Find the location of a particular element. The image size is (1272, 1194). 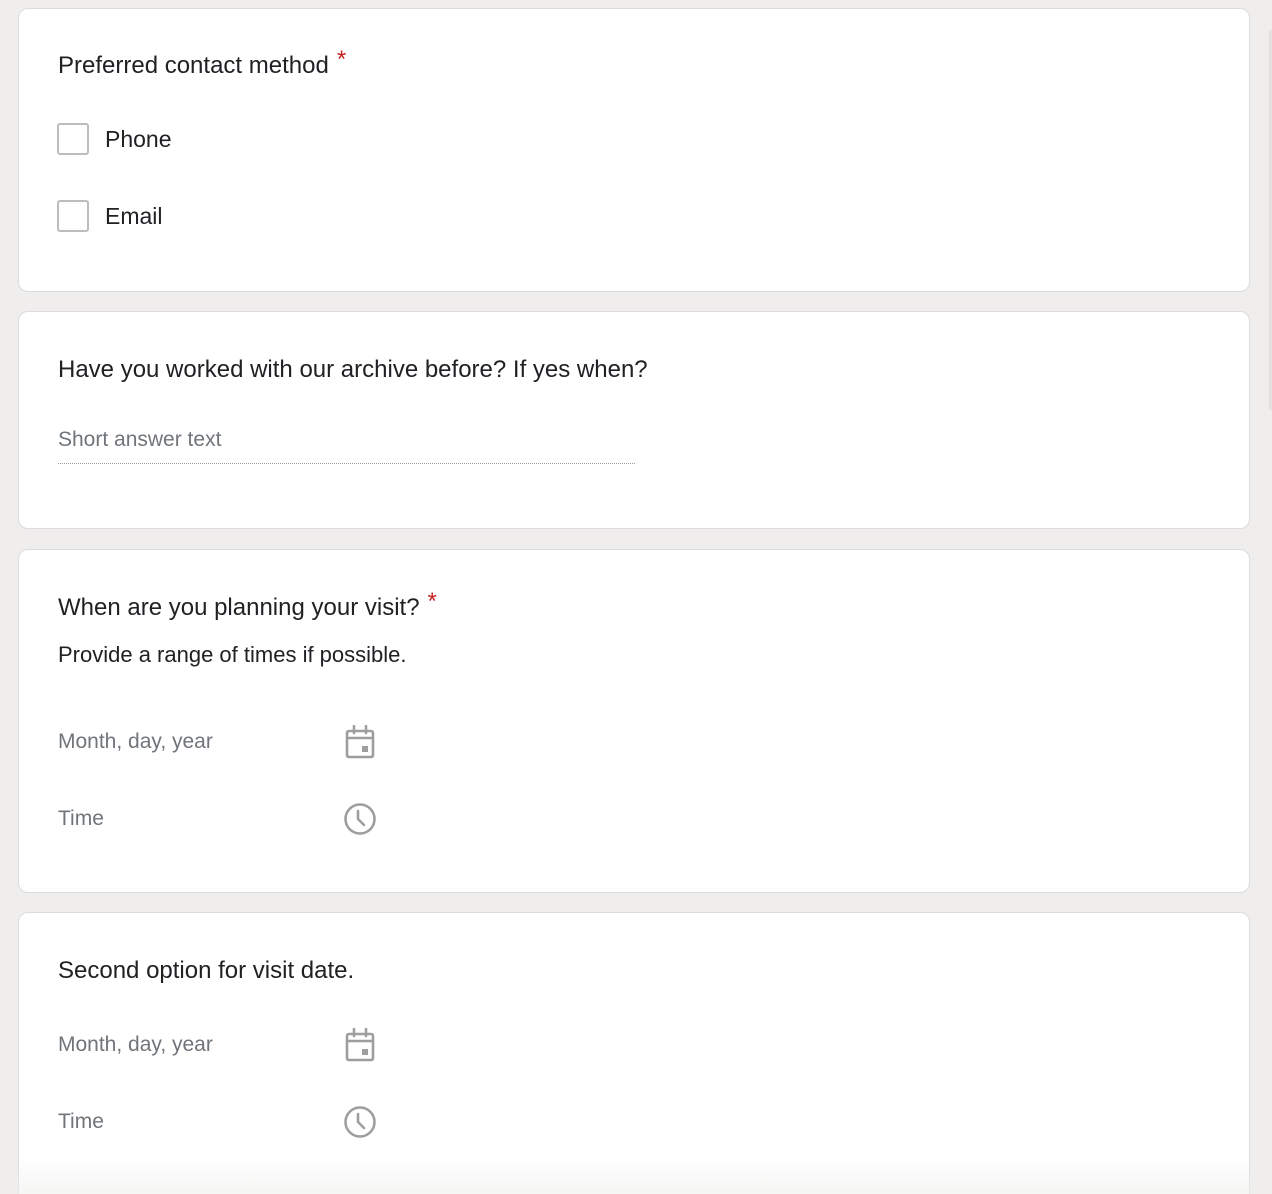

question-title: Preferred contact method * is located at coordinates (202, 63).